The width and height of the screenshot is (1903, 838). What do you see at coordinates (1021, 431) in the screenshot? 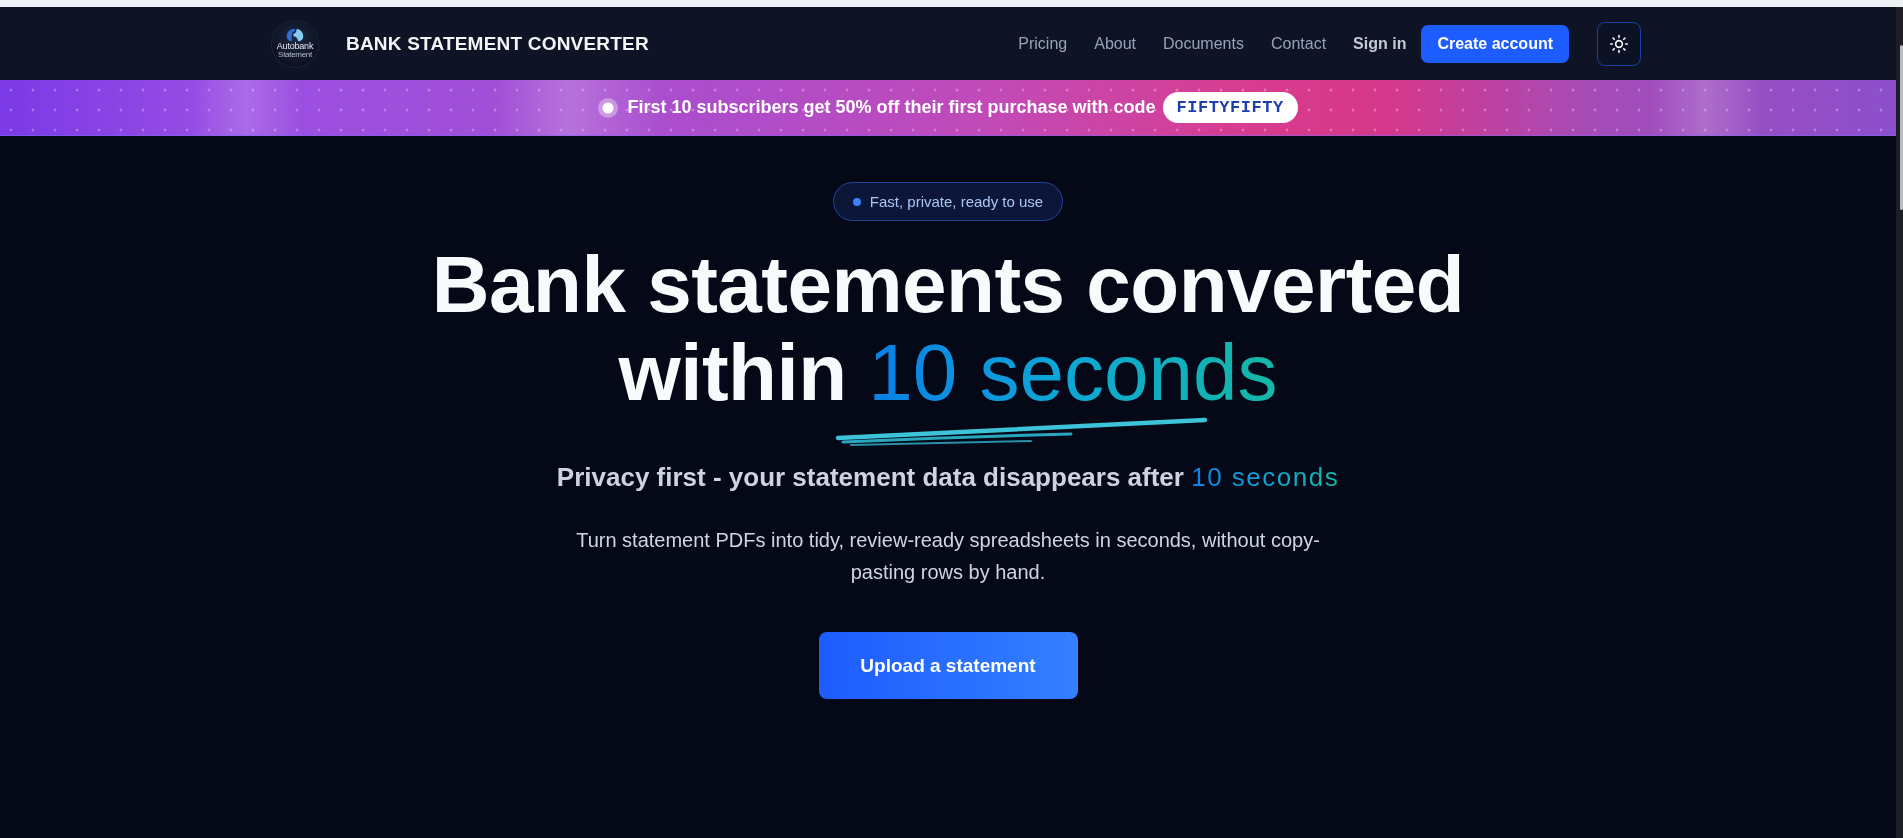
I see `underline-swoosh-icon` at bounding box center [1021, 431].